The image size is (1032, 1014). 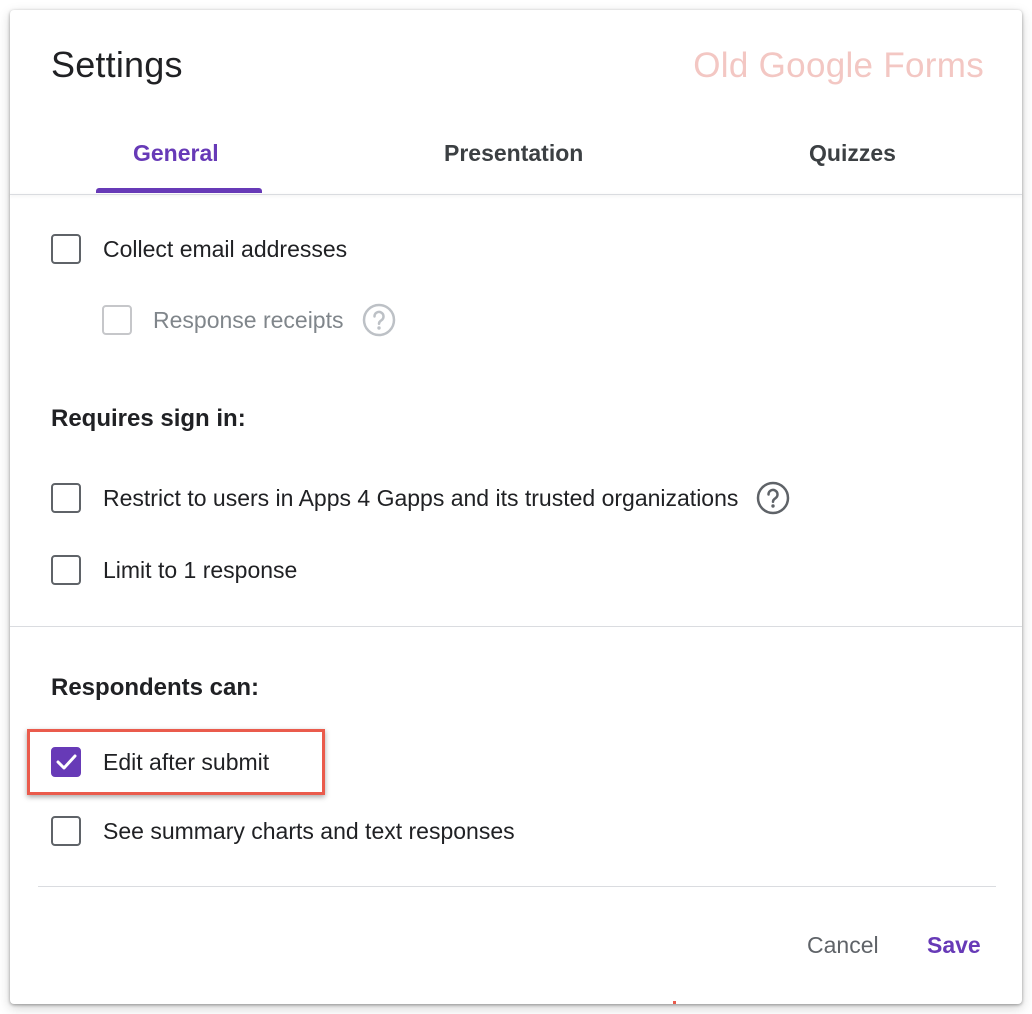 What do you see at coordinates (516, 194) in the screenshot?
I see `tabs-divider` at bounding box center [516, 194].